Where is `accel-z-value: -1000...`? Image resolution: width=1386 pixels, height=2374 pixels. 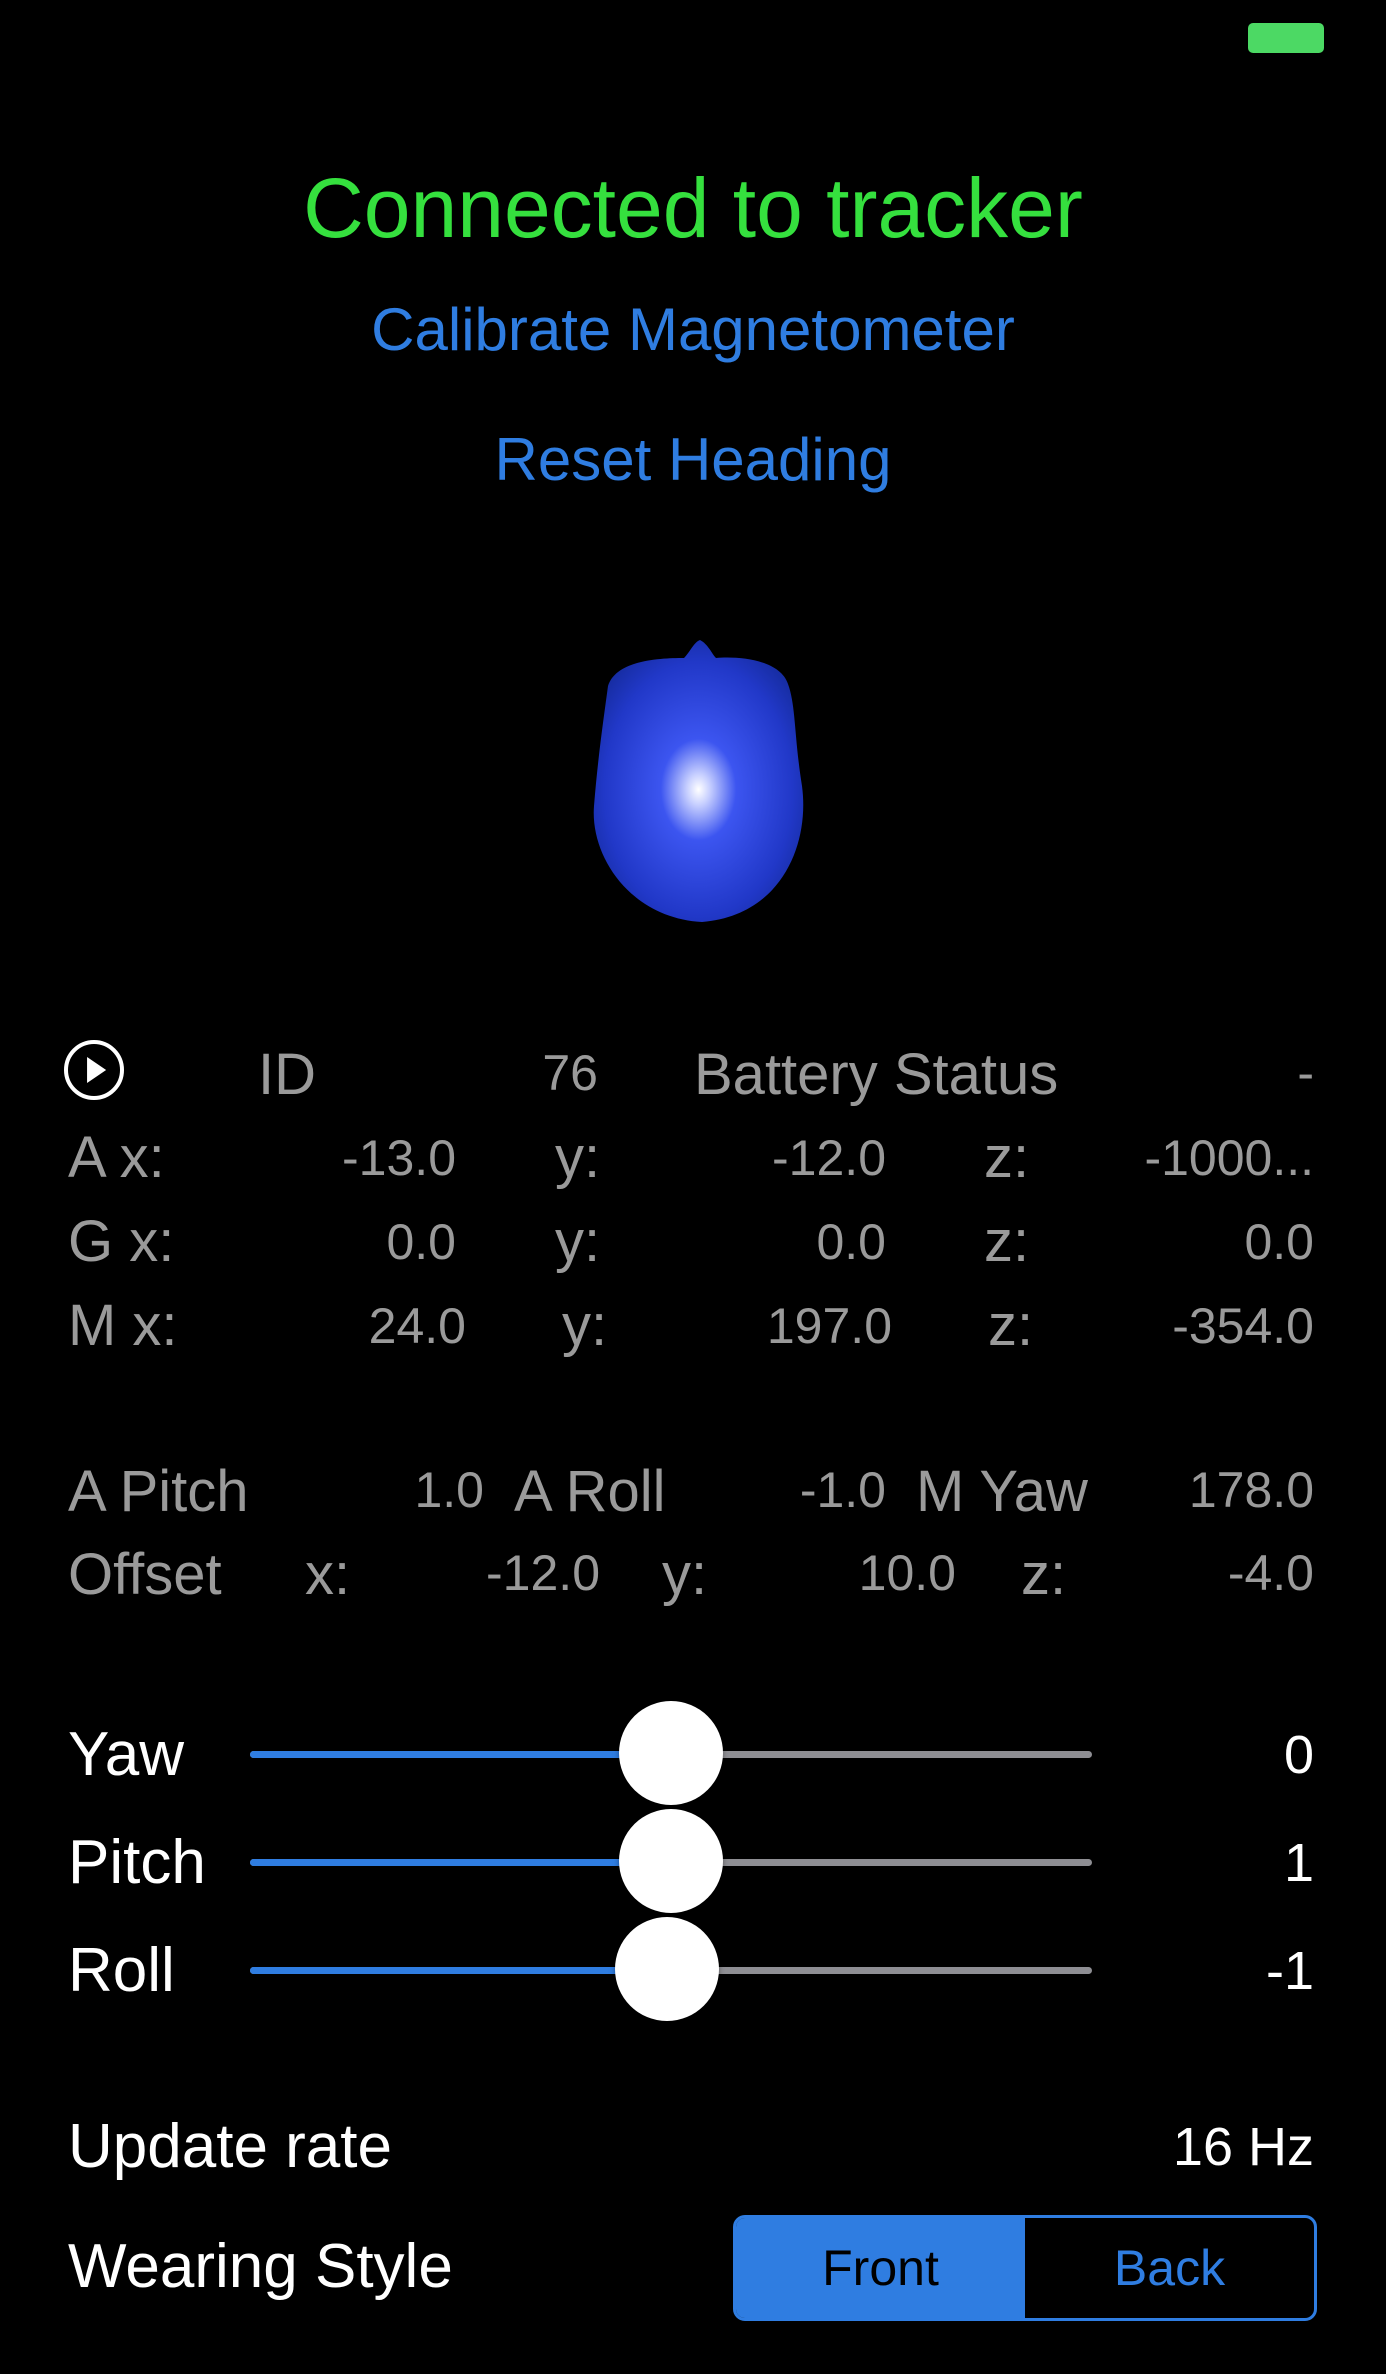 accel-z-value: -1000... is located at coordinates (1229, 1158).